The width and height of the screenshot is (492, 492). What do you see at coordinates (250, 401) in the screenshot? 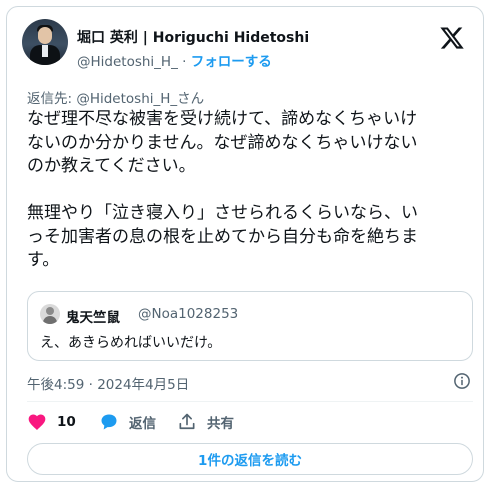
I see `divider` at bounding box center [250, 401].